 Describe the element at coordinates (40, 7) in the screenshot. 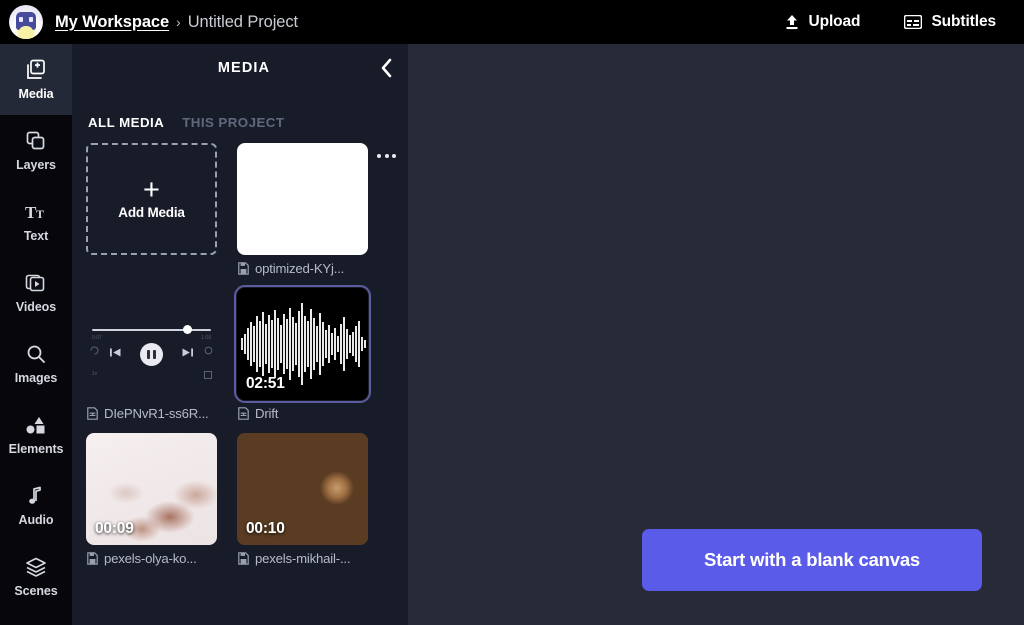

I see `avatar-ear-right` at that location.